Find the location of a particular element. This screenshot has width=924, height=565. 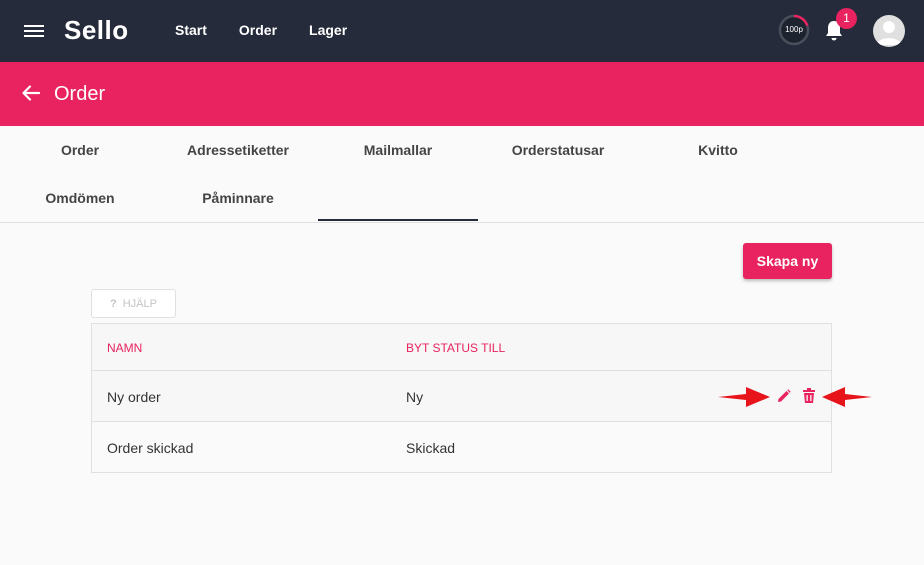

menu-icon is located at coordinates (34, 31).